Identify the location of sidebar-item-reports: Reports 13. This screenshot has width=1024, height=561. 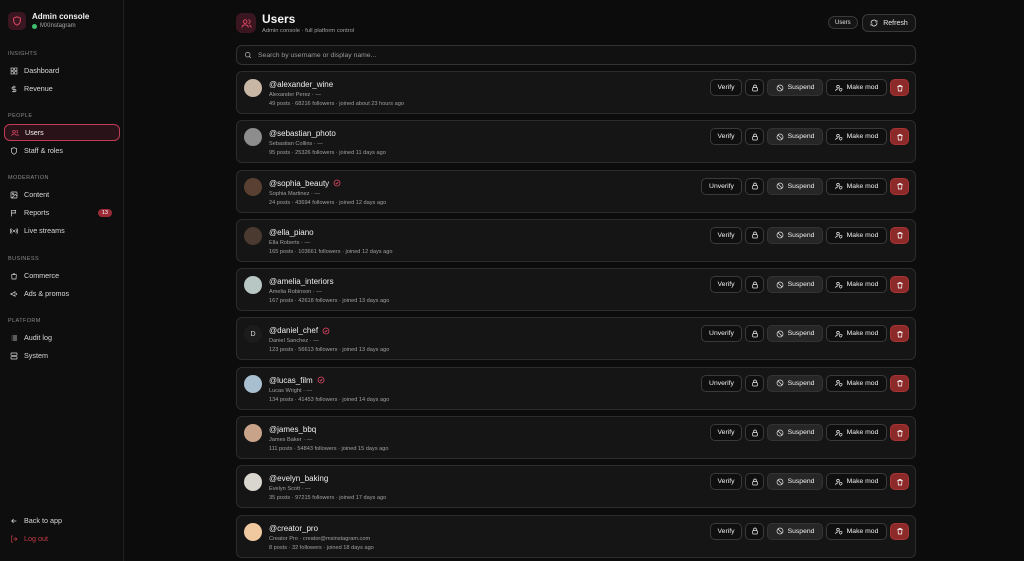
(62, 212).